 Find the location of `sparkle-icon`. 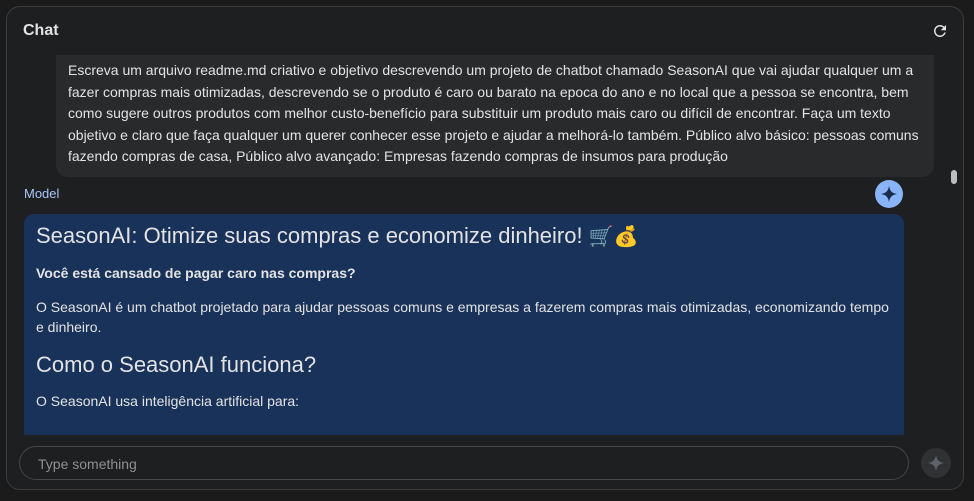

sparkle-icon is located at coordinates (889, 194).